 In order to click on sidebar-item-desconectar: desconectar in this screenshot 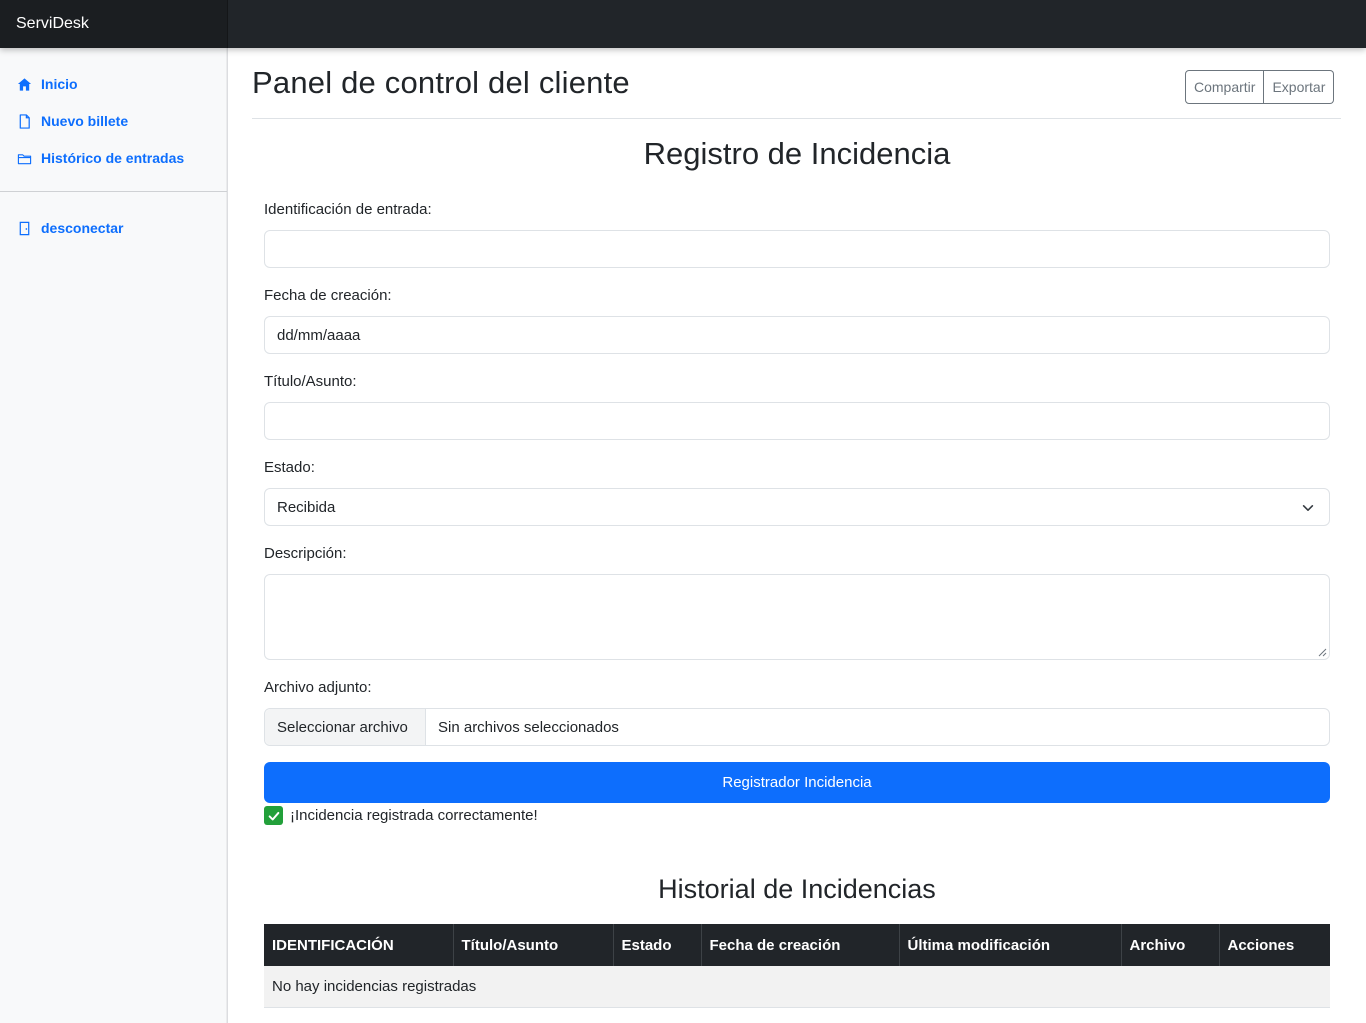, I will do `click(69, 228)`.